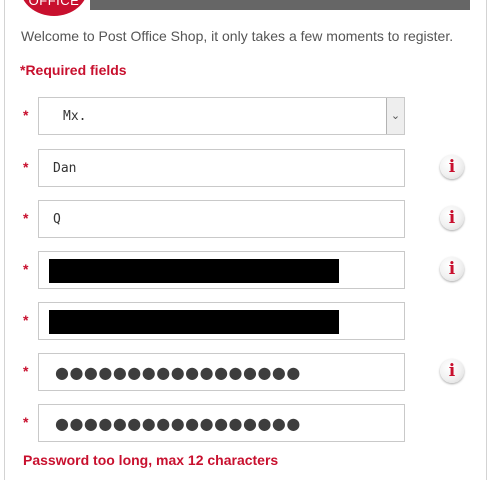  I want to click on confirm-password-field: ●●●●●●●●●●●●●●●●●, so click(221, 423).